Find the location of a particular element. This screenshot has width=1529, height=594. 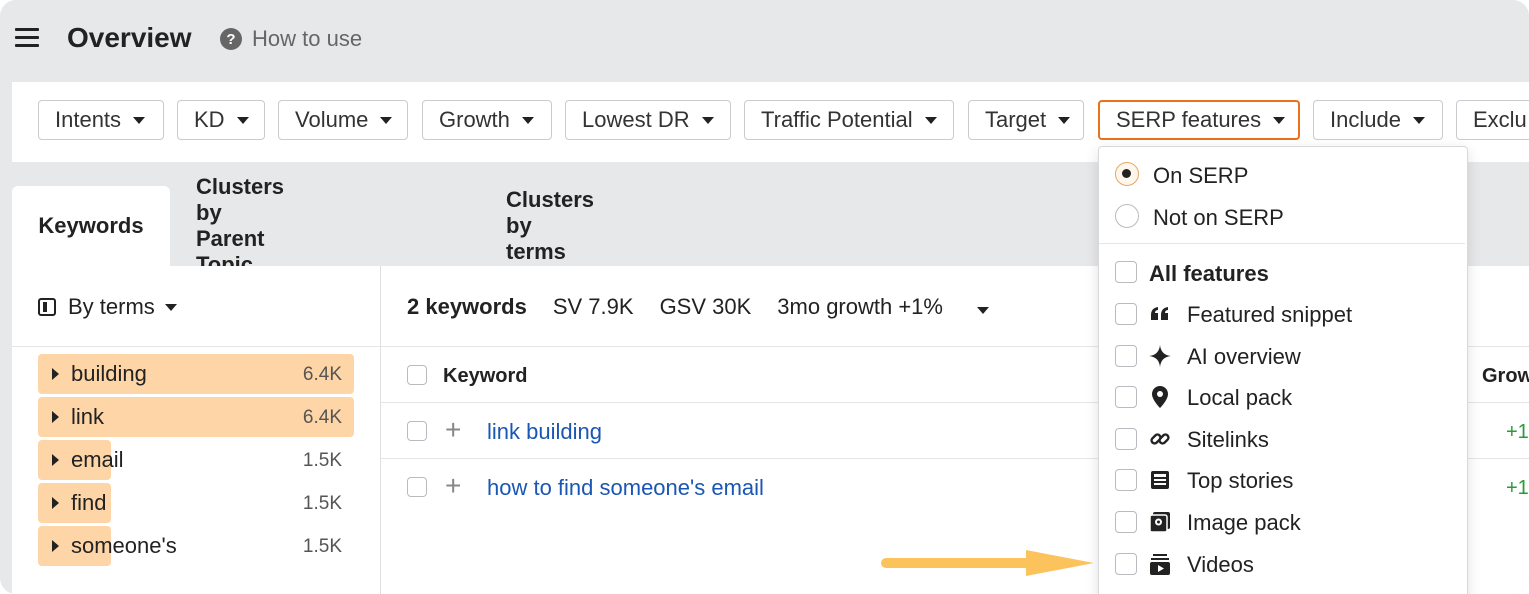

term-label: someone's is located at coordinates (124, 545).